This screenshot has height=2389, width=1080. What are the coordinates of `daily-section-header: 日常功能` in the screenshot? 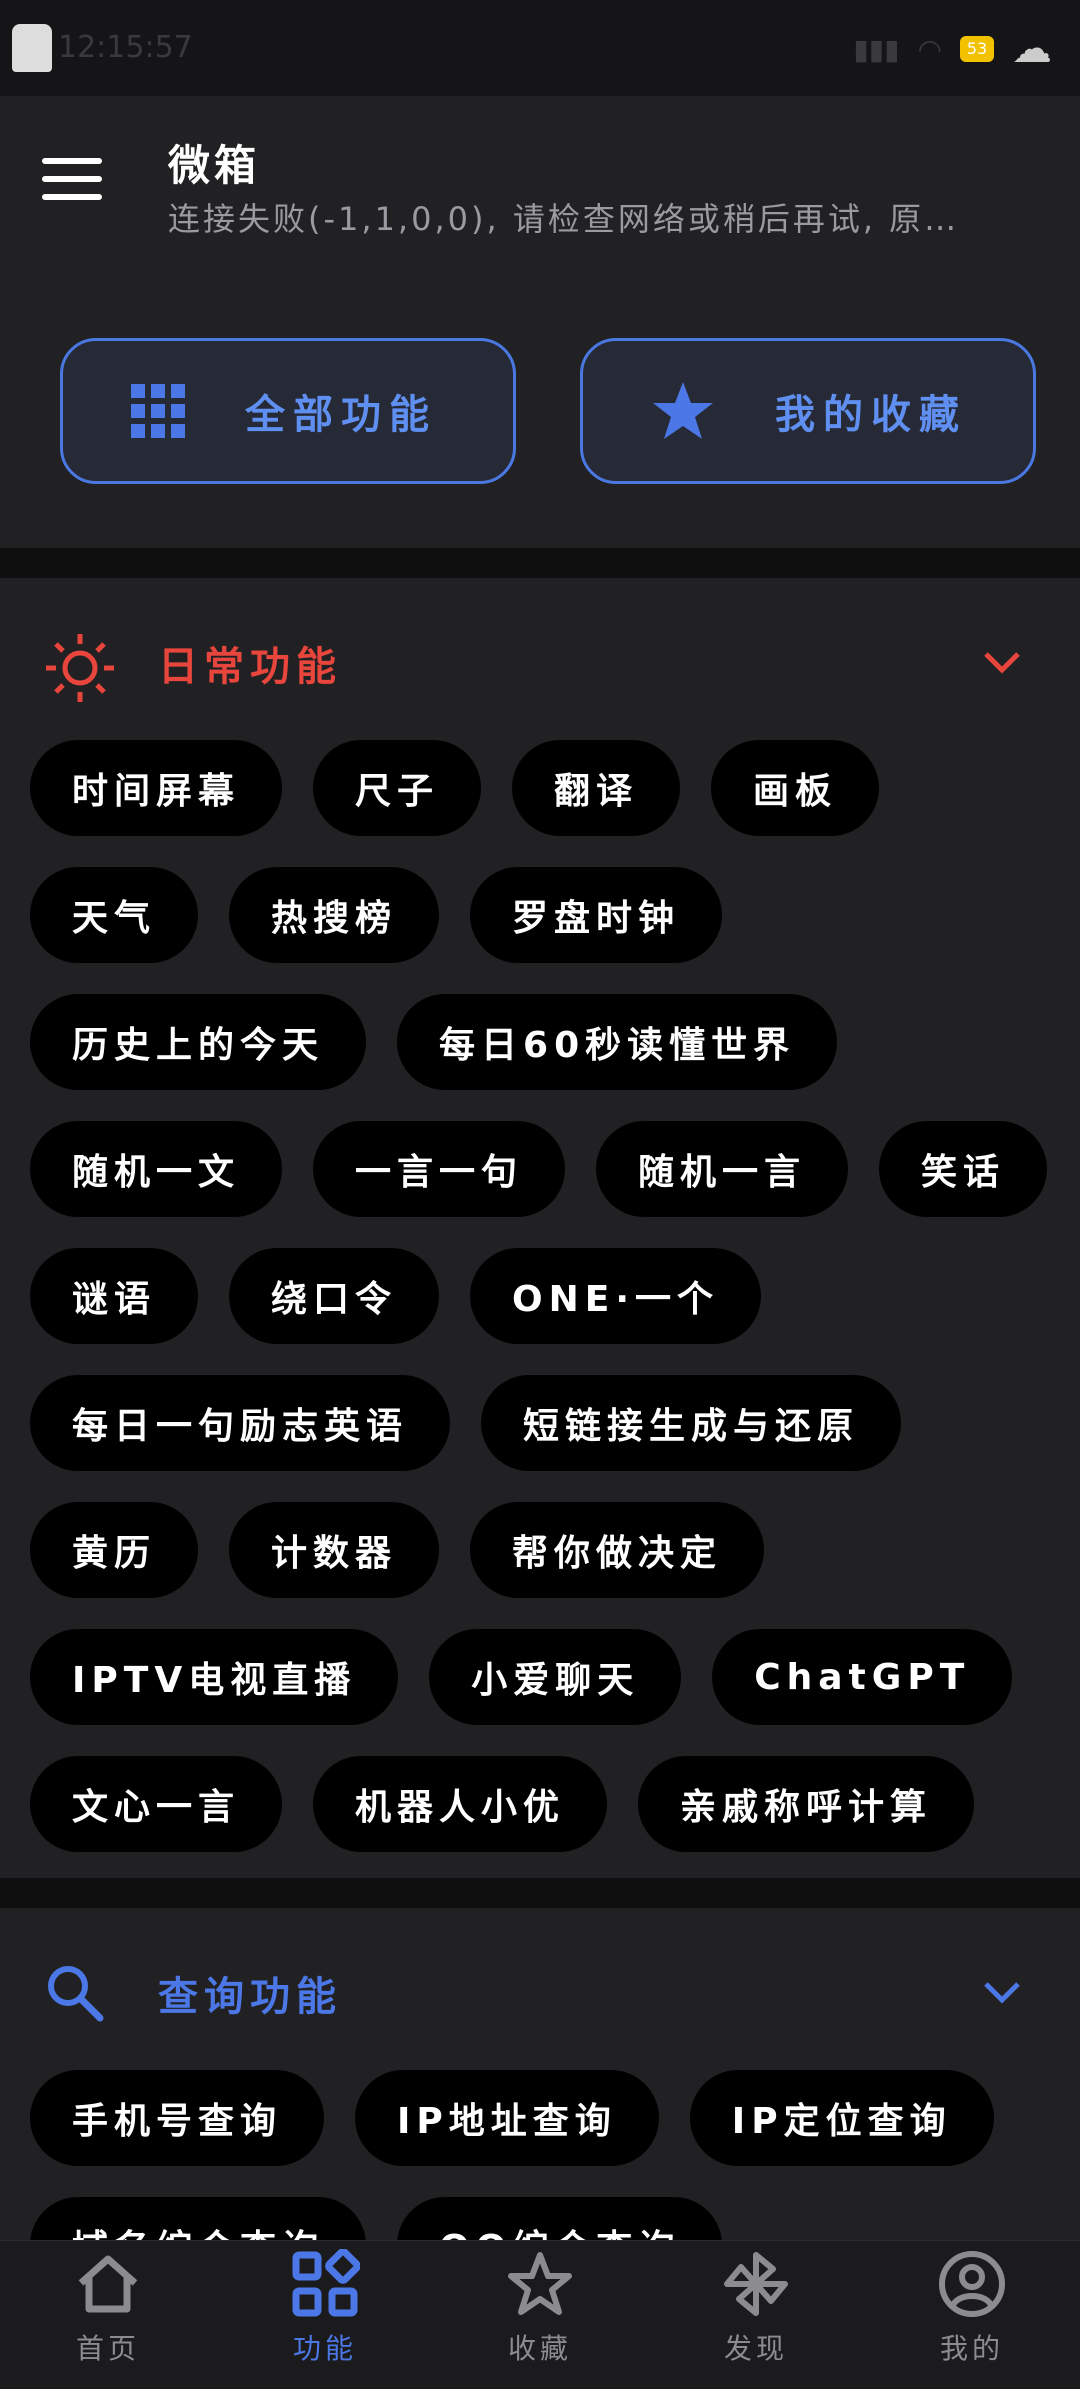 It's located at (540, 661).